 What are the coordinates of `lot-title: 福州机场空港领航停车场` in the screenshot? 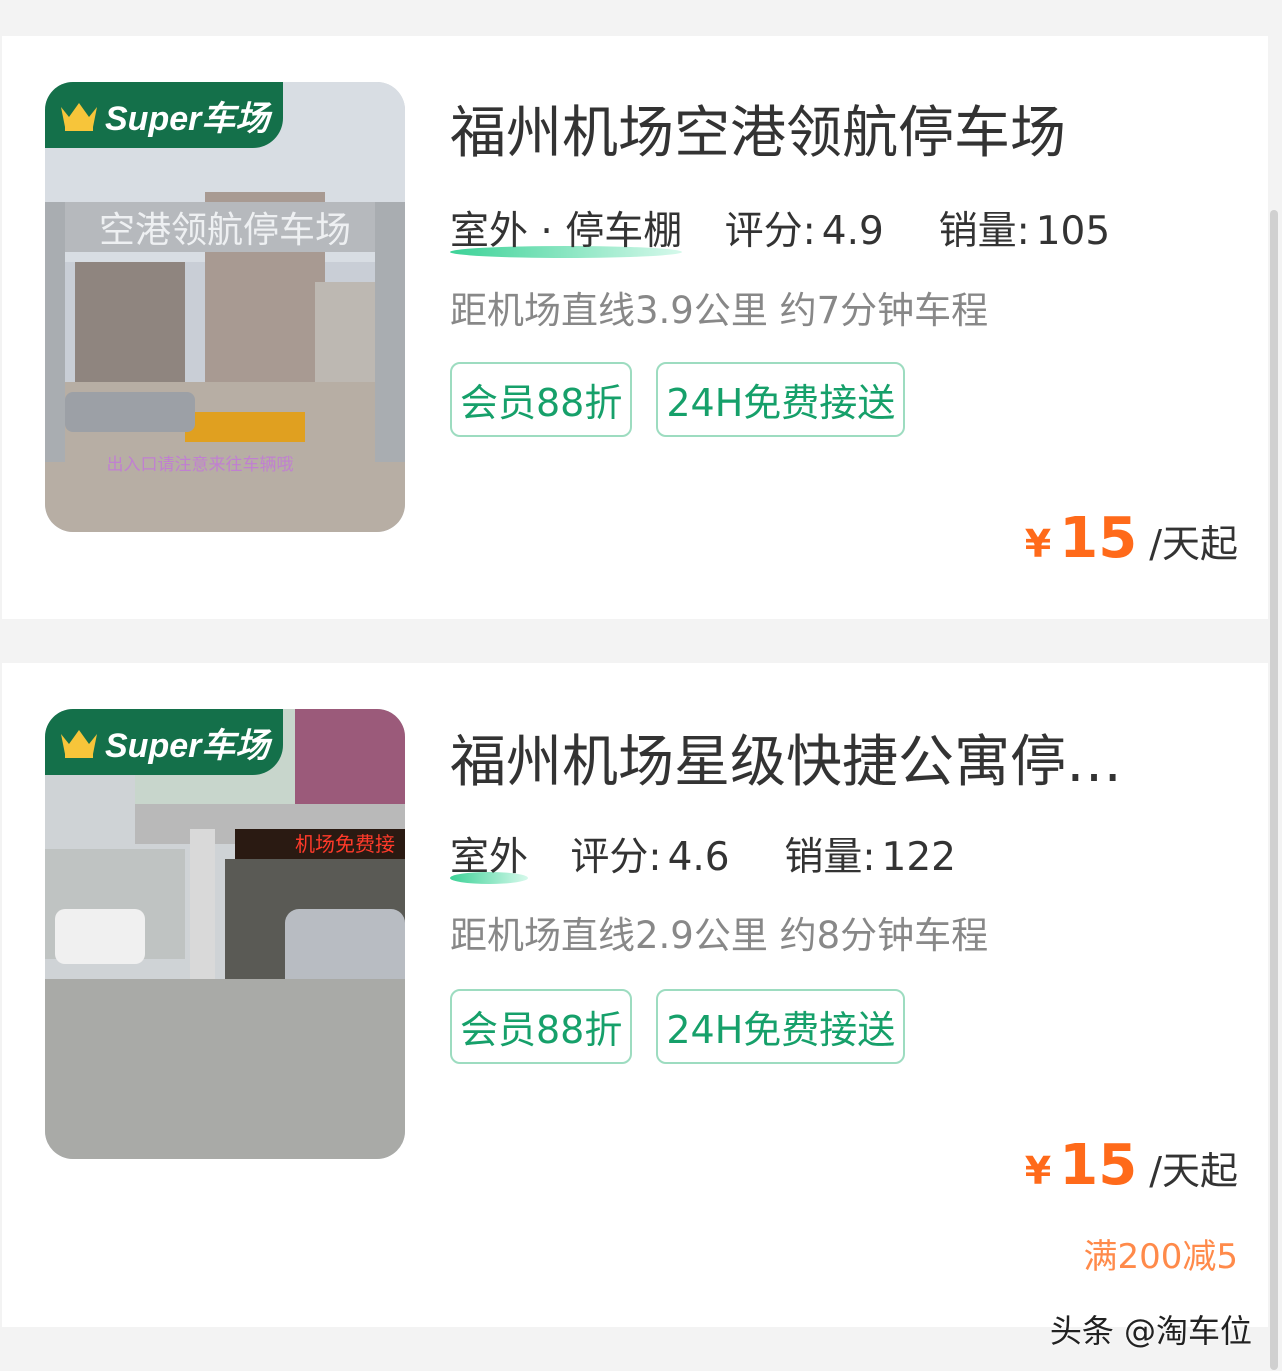 It's located at (758, 128).